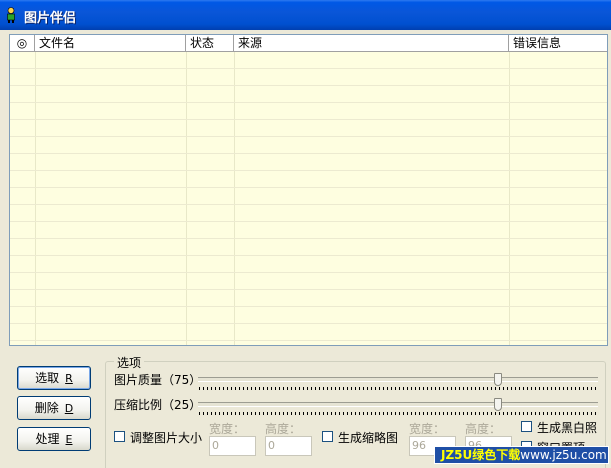 This screenshot has width=611, height=468. I want to click on process-button: 处理 E, so click(54, 439).